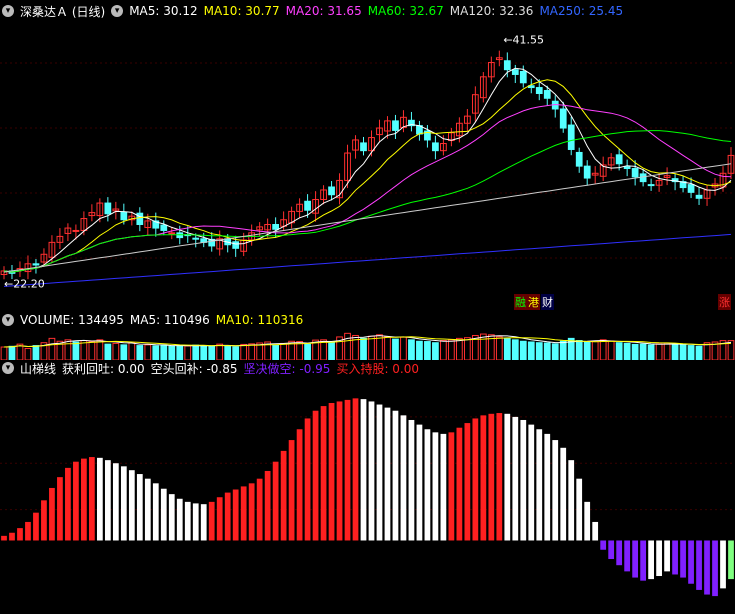  What do you see at coordinates (259, 320) in the screenshot?
I see `volume-ma10: MA10: 110316` at bounding box center [259, 320].